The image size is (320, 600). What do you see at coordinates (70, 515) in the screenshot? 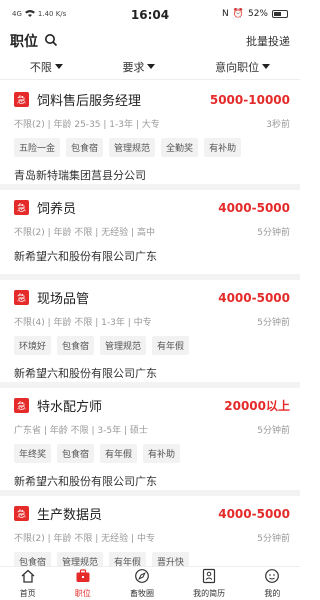
I see `job-title: 生产数据员` at bounding box center [70, 515].